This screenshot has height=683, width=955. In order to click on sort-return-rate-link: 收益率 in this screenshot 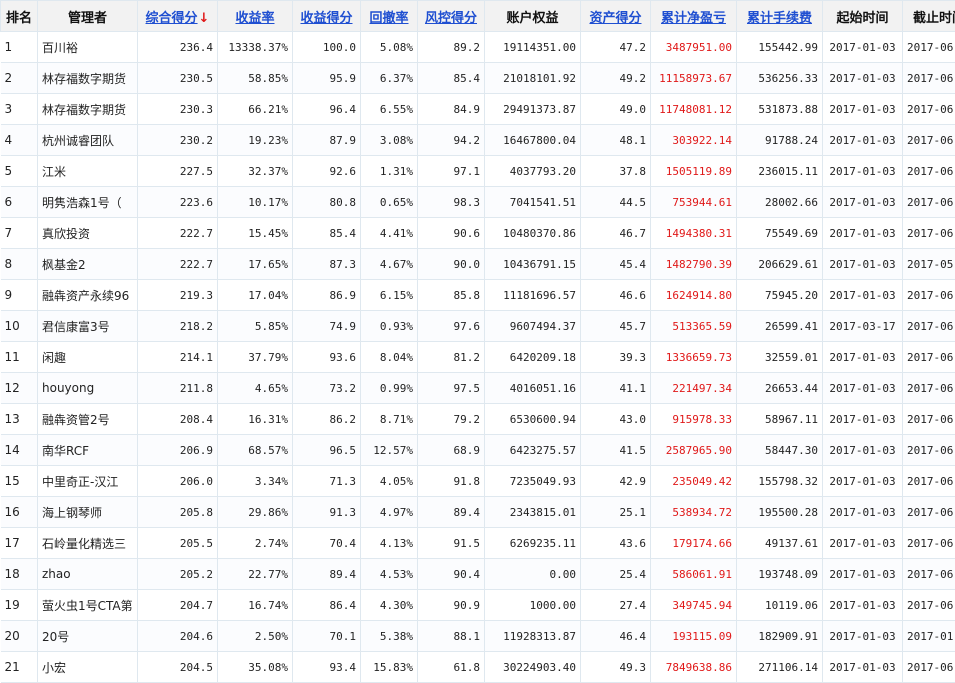, I will do `click(254, 18)`.